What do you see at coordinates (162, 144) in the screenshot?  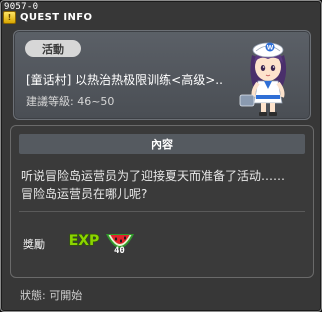 I see `content-header: 內容` at bounding box center [162, 144].